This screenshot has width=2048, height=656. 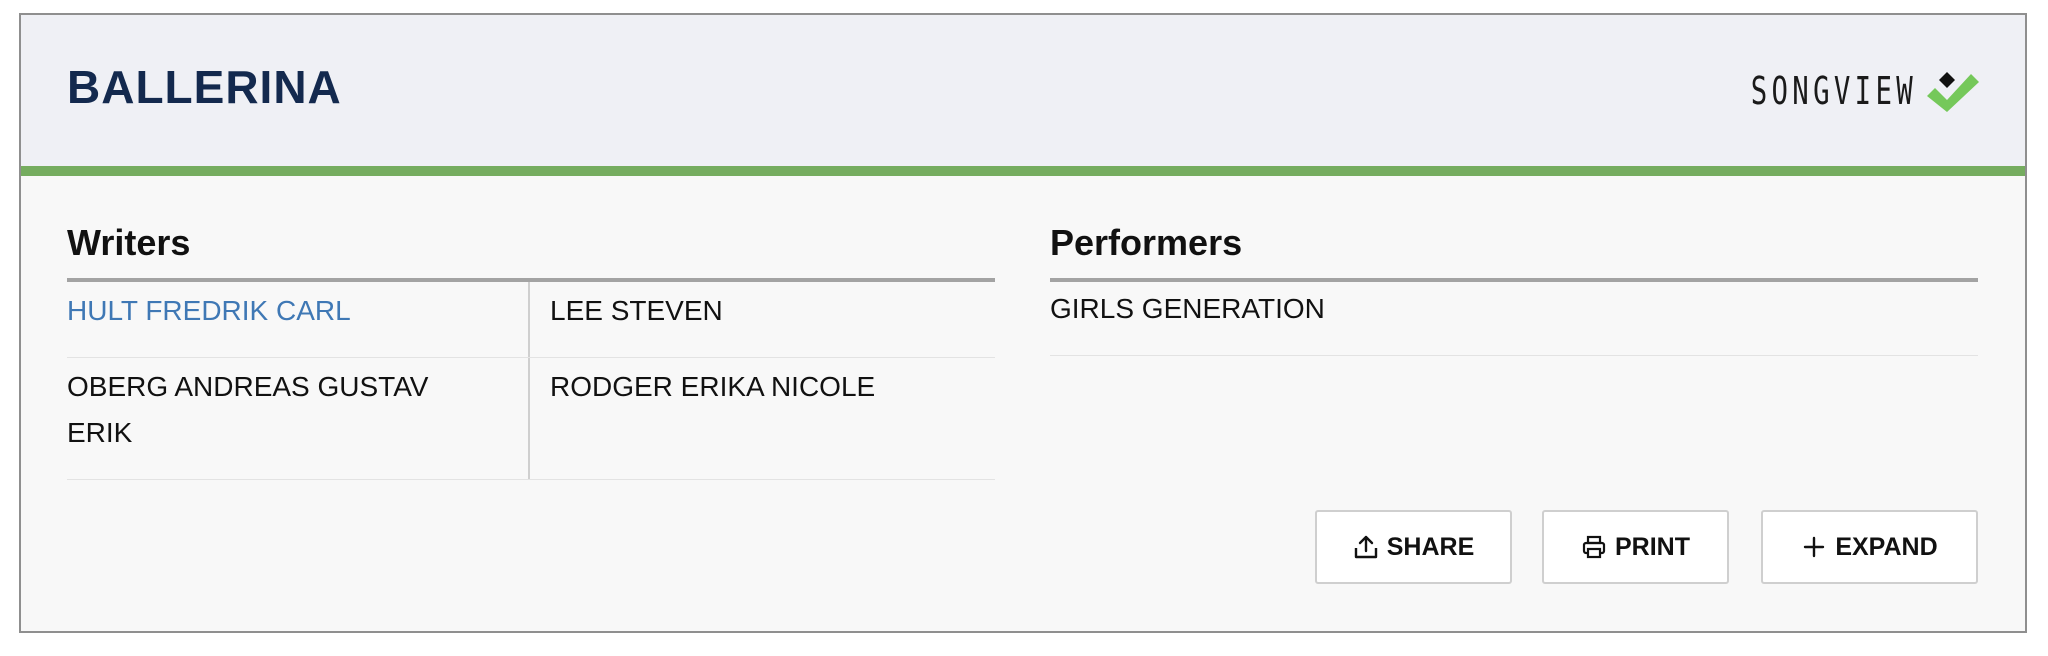 I want to click on song-title: BALLERINA, so click(x=204, y=87).